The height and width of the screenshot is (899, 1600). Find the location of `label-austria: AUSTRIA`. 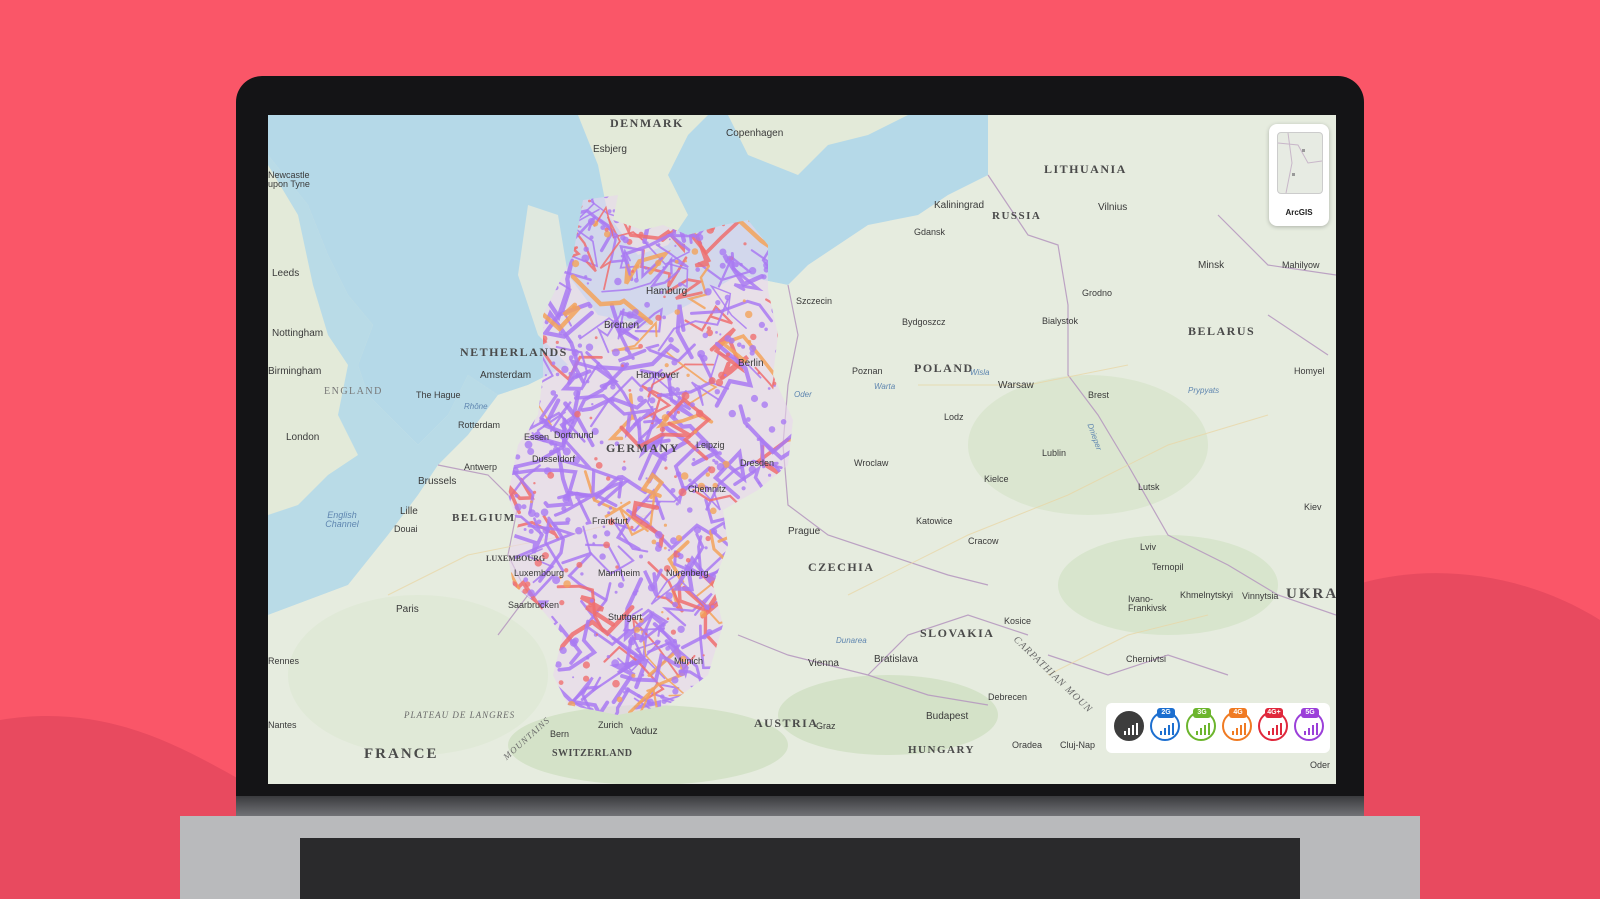

label-austria: AUSTRIA is located at coordinates (786, 723).